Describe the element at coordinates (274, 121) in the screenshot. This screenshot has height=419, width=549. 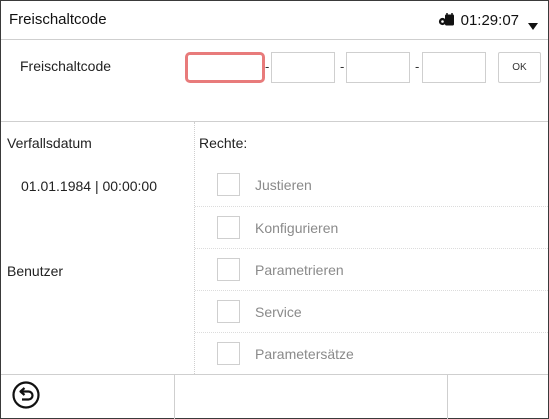
I see `section-divider` at that location.